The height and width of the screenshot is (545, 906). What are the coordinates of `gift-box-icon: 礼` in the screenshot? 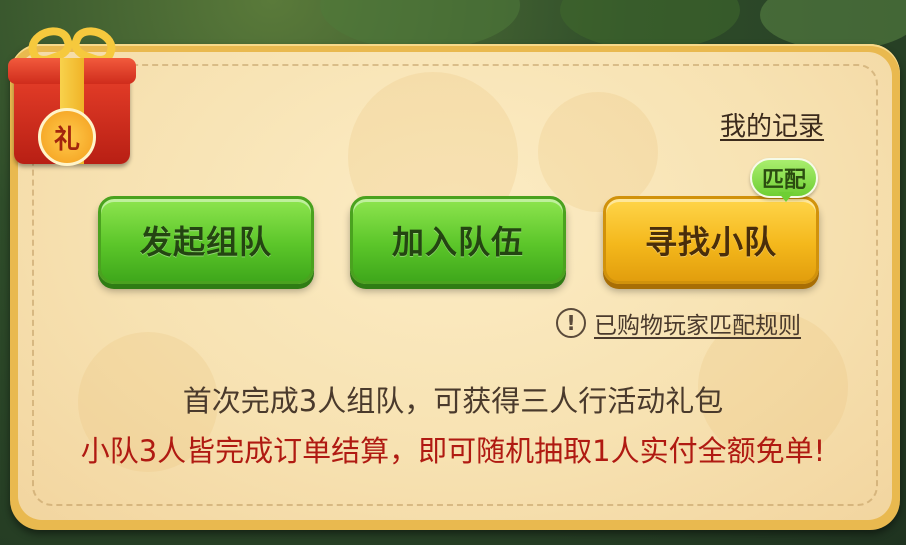 It's located at (73, 96).